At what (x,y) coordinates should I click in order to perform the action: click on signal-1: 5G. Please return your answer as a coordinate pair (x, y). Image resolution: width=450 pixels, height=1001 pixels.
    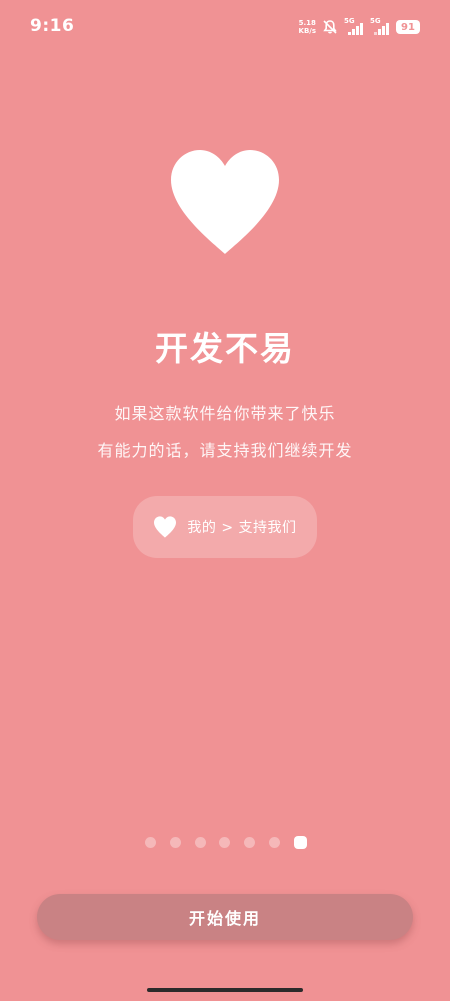
    Looking at the image, I should click on (354, 26).